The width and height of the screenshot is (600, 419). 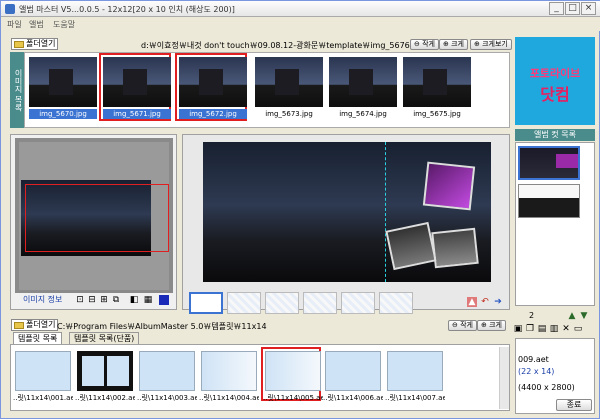 I want to click on image-info-label: 이미지 정보, so click(x=42, y=299).